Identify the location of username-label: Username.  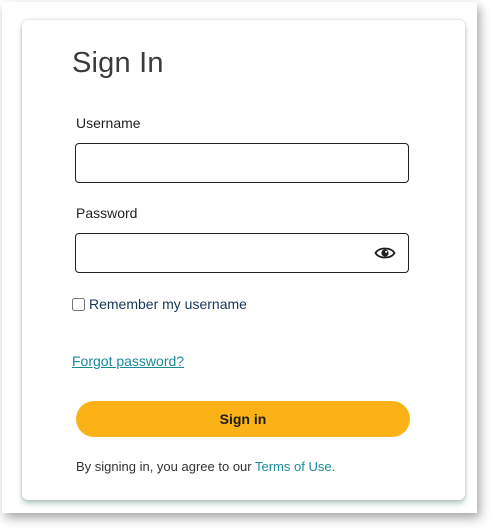
(108, 123).